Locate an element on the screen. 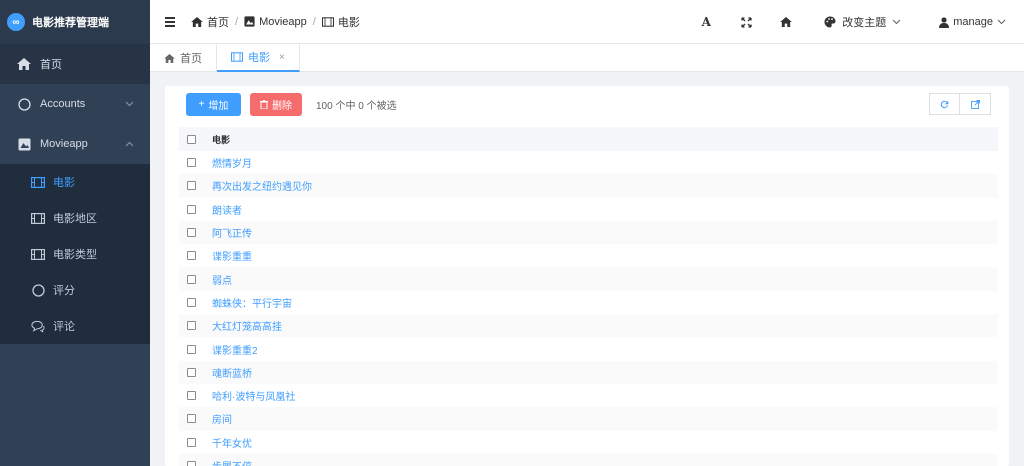 This screenshot has height=466, width=1024. sidebar-item-label: 评论 is located at coordinates (64, 327).